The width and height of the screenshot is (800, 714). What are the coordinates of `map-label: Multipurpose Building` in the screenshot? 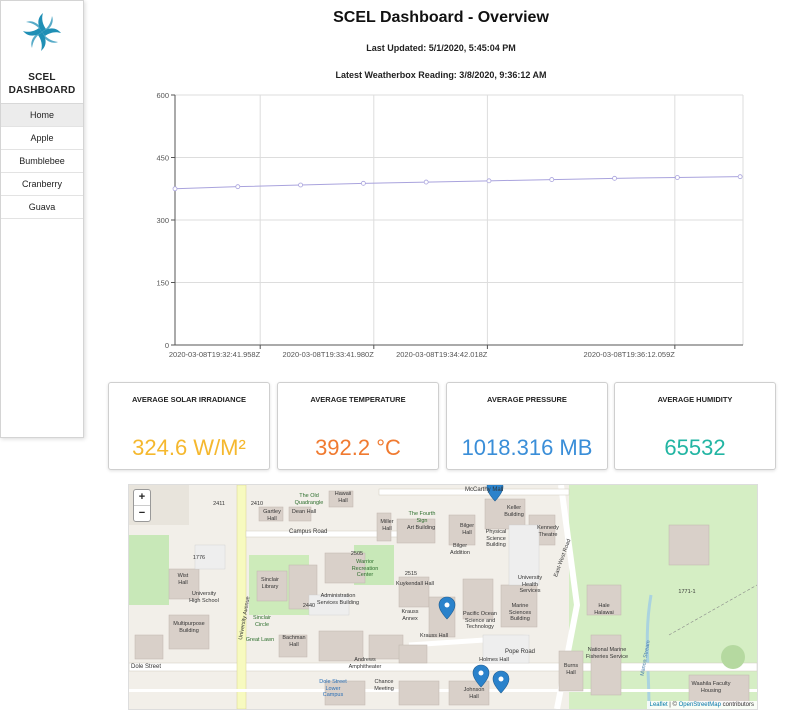 It's located at (189, 627).